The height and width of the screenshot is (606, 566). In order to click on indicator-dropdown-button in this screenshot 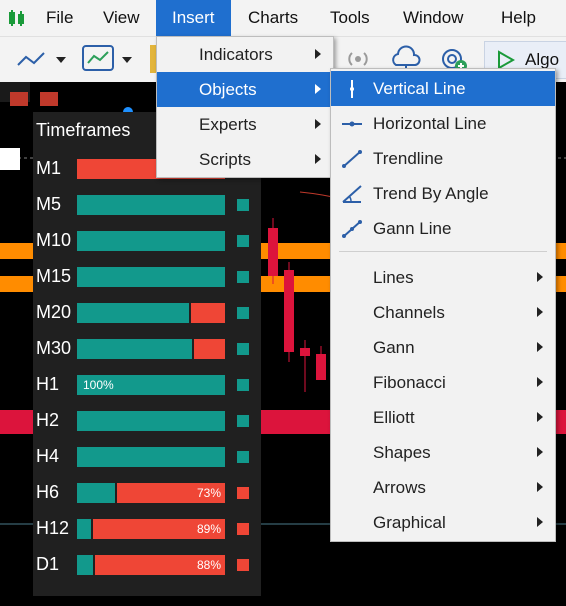, I will do `click(108, 59)`.